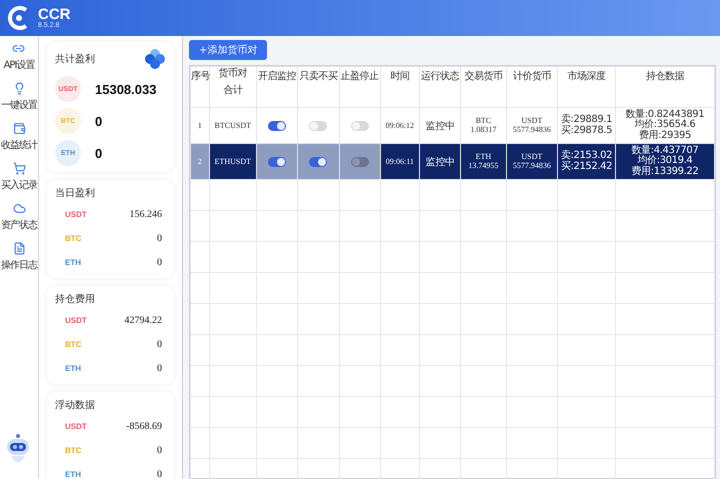 This screenshot has height=479, width=720. Describe the element at coordinates (483, 166) in the screenshot. I see `trade-currency-text: 13.74955` at that location.